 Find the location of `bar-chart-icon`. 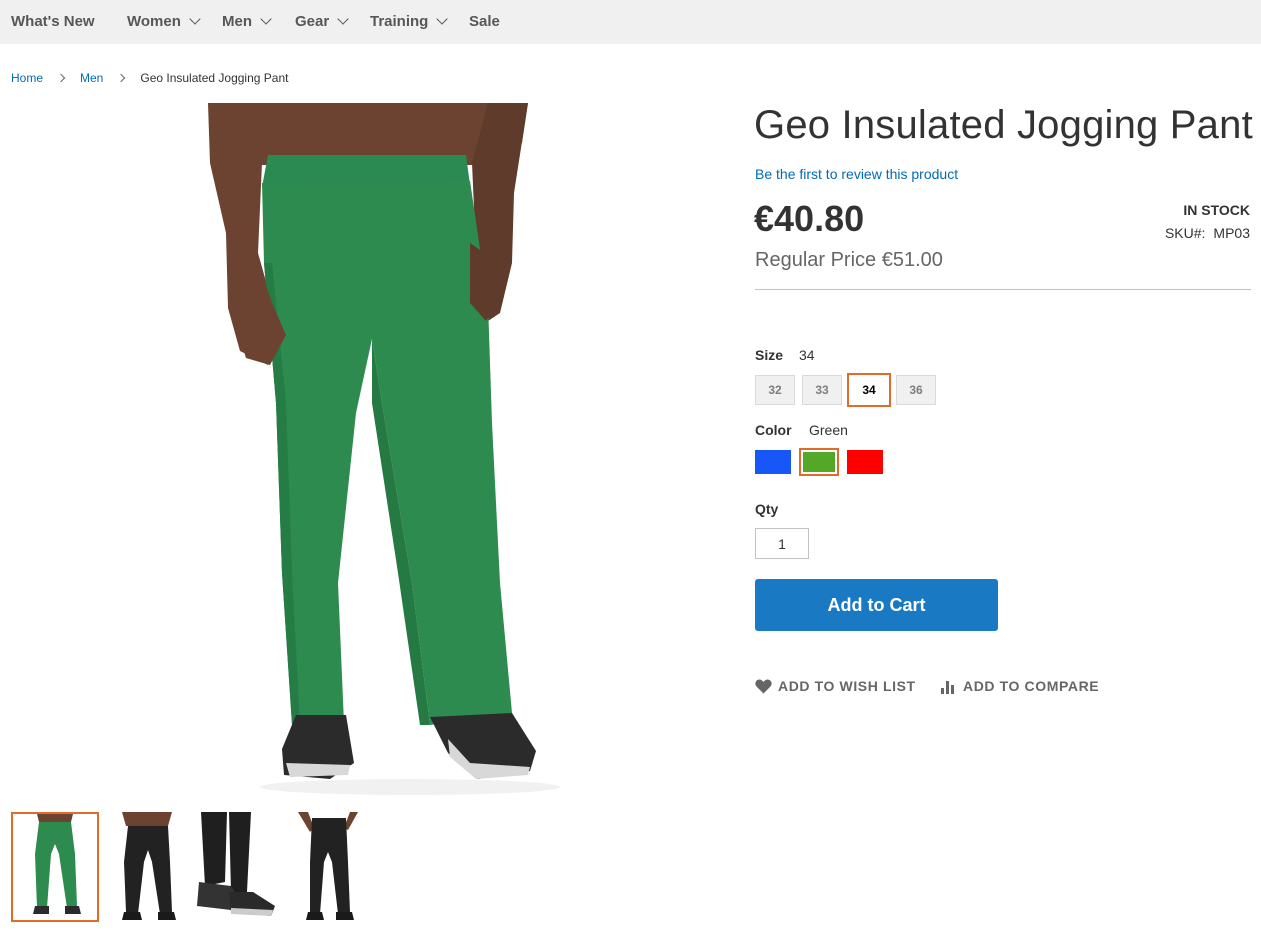

bar-chart-icon is located at coordinates (947, 687).